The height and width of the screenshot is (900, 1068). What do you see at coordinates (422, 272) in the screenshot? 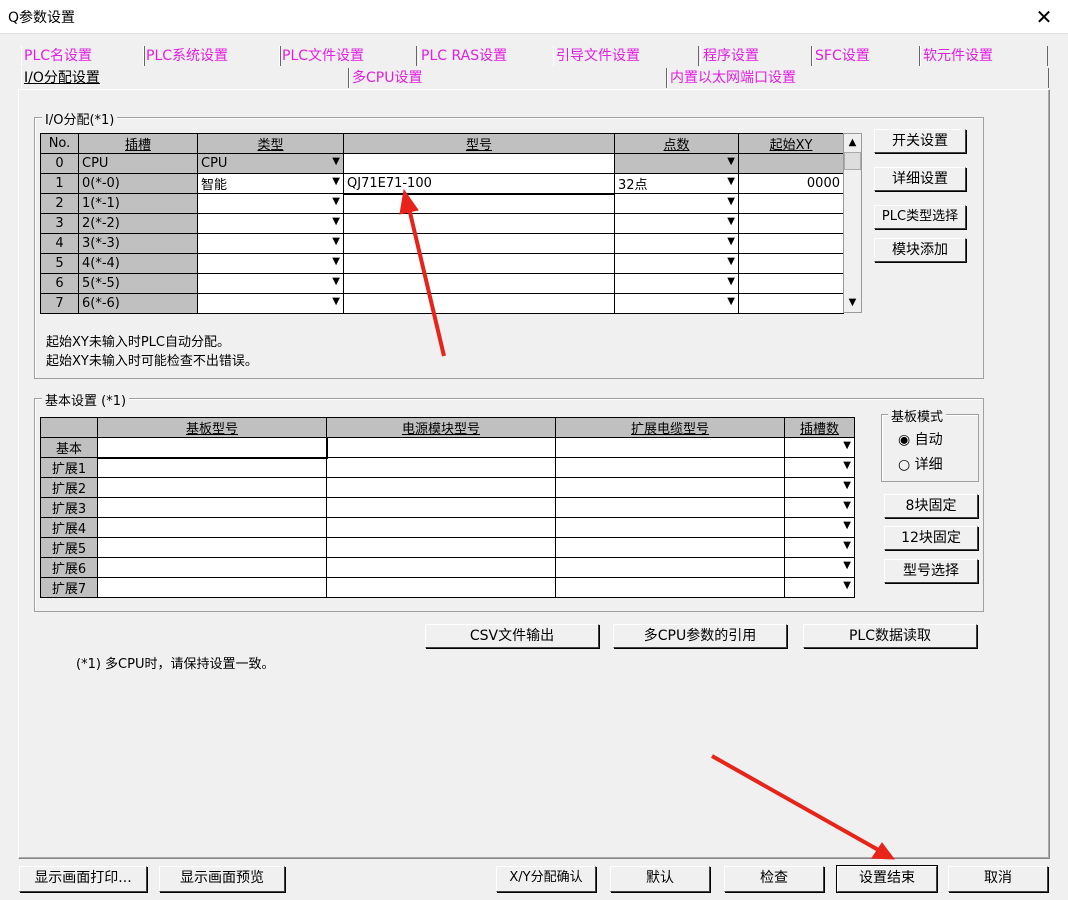
I see `red-arrow-to-model` at bounding box center [422, 272].